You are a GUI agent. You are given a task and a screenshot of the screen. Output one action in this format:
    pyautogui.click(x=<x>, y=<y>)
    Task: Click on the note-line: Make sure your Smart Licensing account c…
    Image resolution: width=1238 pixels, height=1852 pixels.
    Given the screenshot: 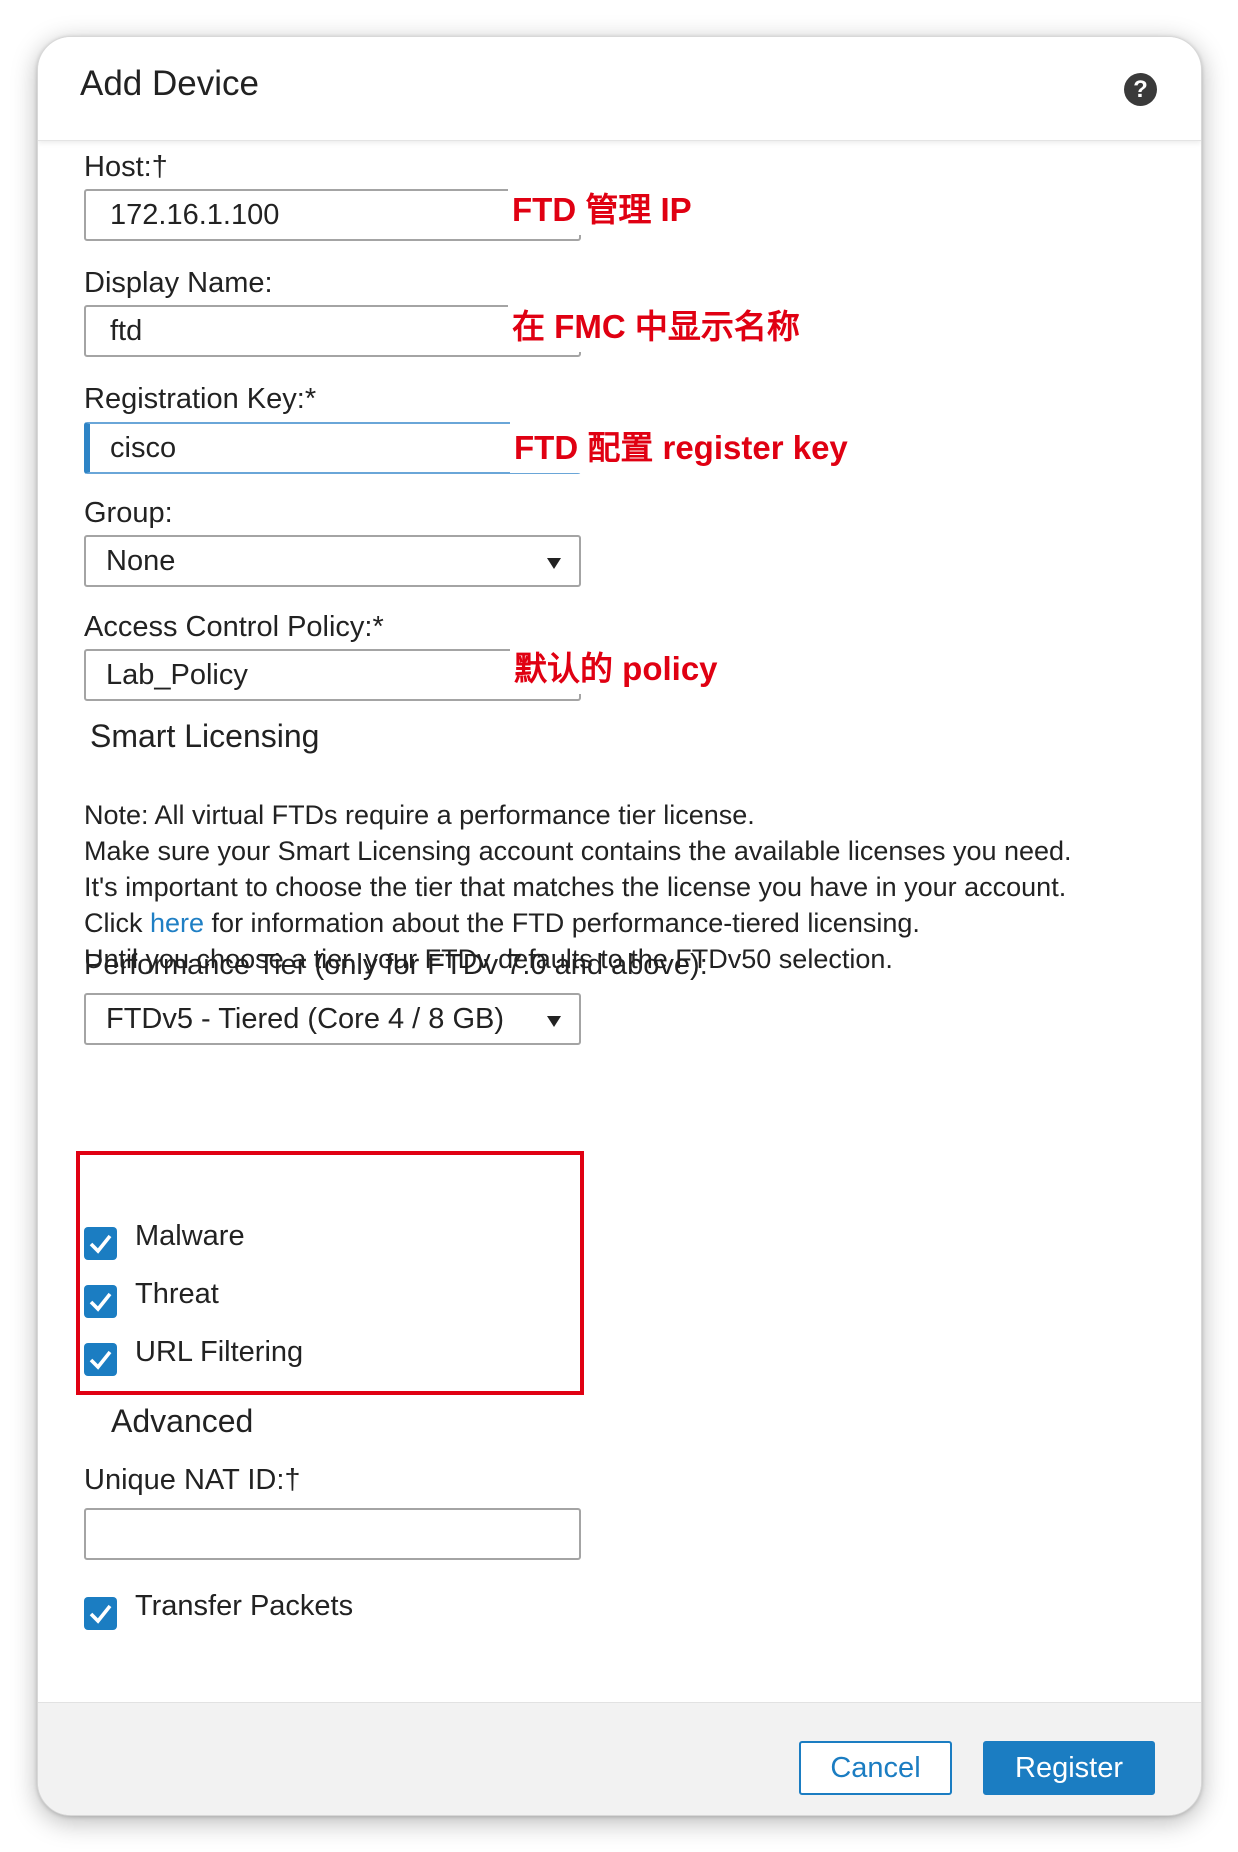 What is the action you would take?
    pyautogui.click(x=578, y=851)
    